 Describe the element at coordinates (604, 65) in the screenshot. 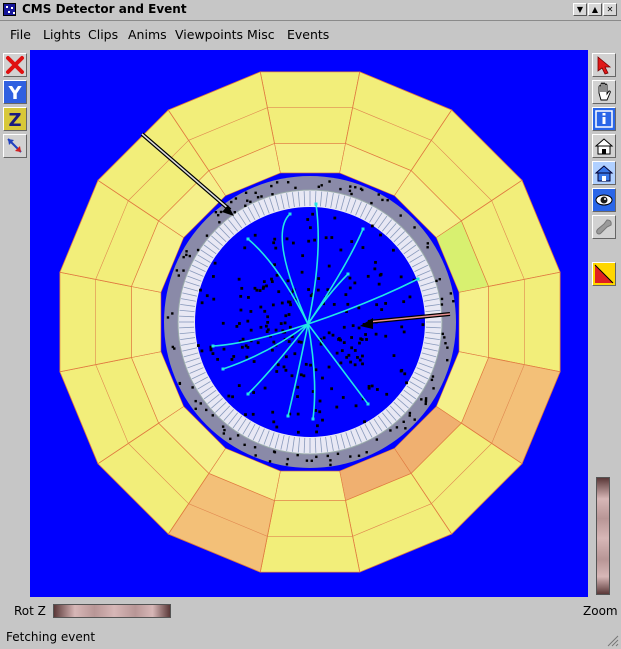

I see `pointer-button` at that location.